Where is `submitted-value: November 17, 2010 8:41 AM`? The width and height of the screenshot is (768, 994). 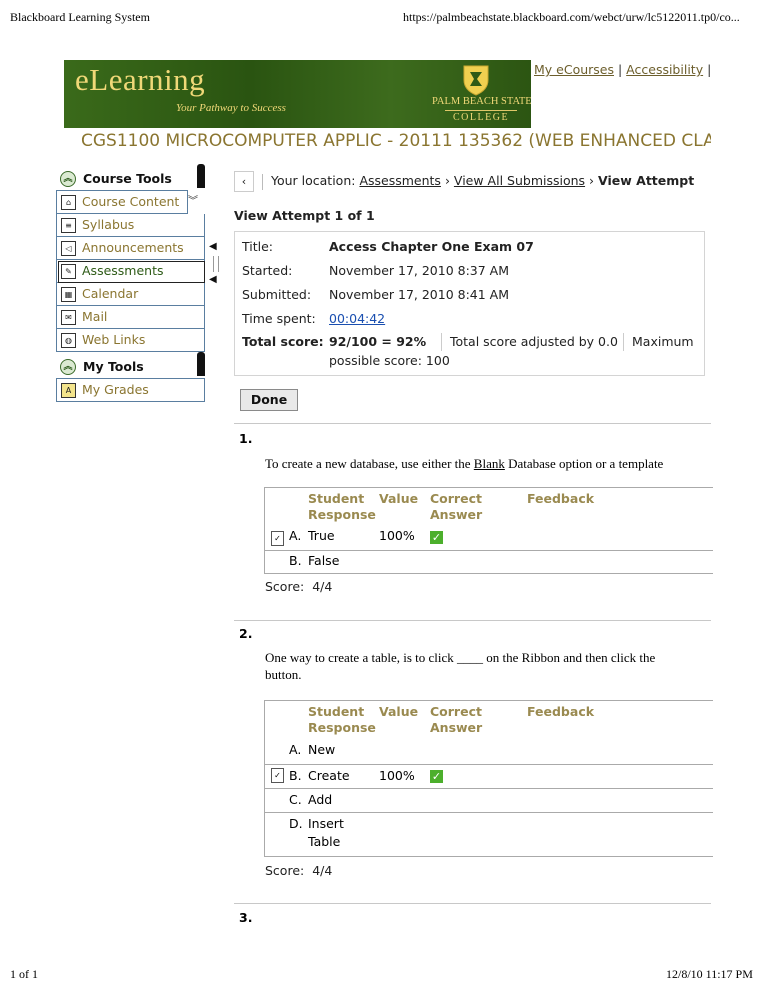
submitted-value: November 17, 2010 8:41 AM is located at coordinates (419, 294).